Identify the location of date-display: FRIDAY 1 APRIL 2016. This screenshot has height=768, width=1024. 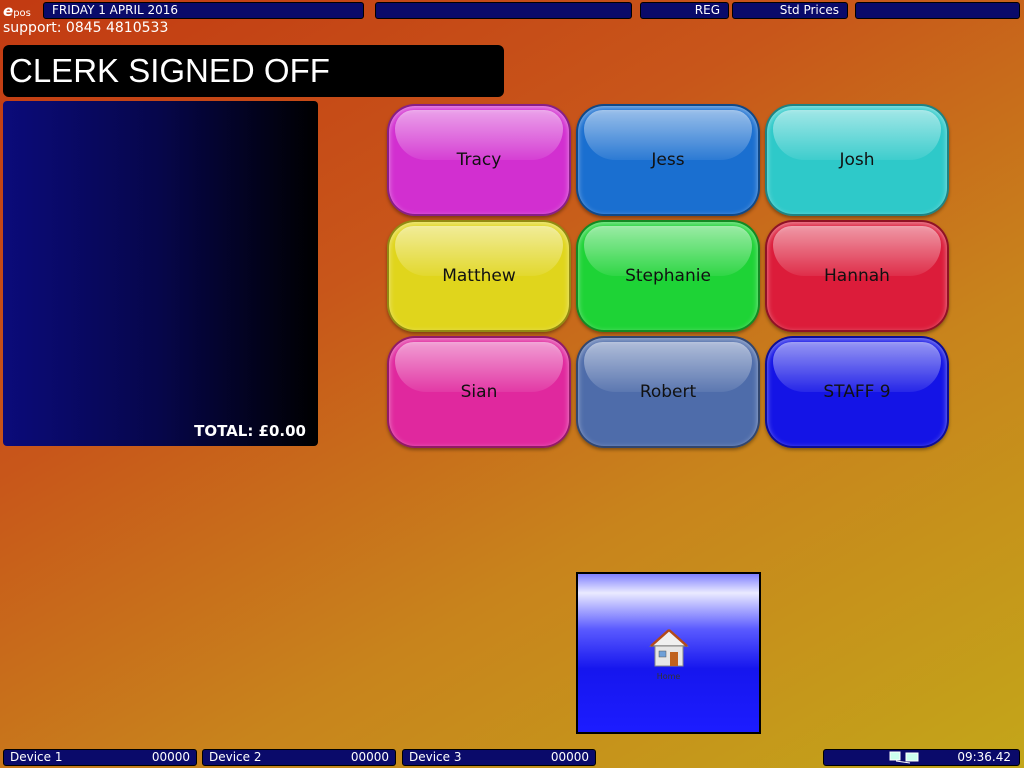
(203, 10).